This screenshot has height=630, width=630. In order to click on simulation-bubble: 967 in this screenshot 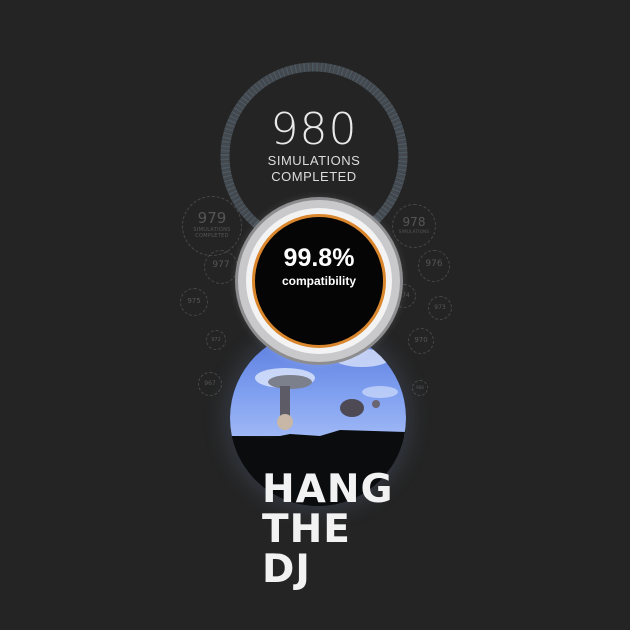, I will do `click(210, 384)`.